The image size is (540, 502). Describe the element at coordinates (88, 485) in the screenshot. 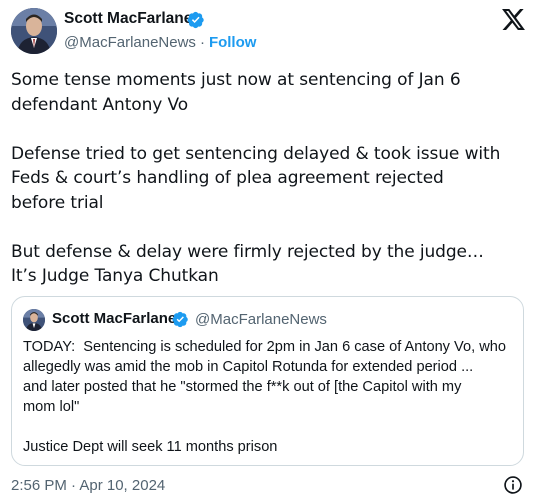

I see `tweet-timestamp: 2:56 PM · Apr 10, 2024` at that location.